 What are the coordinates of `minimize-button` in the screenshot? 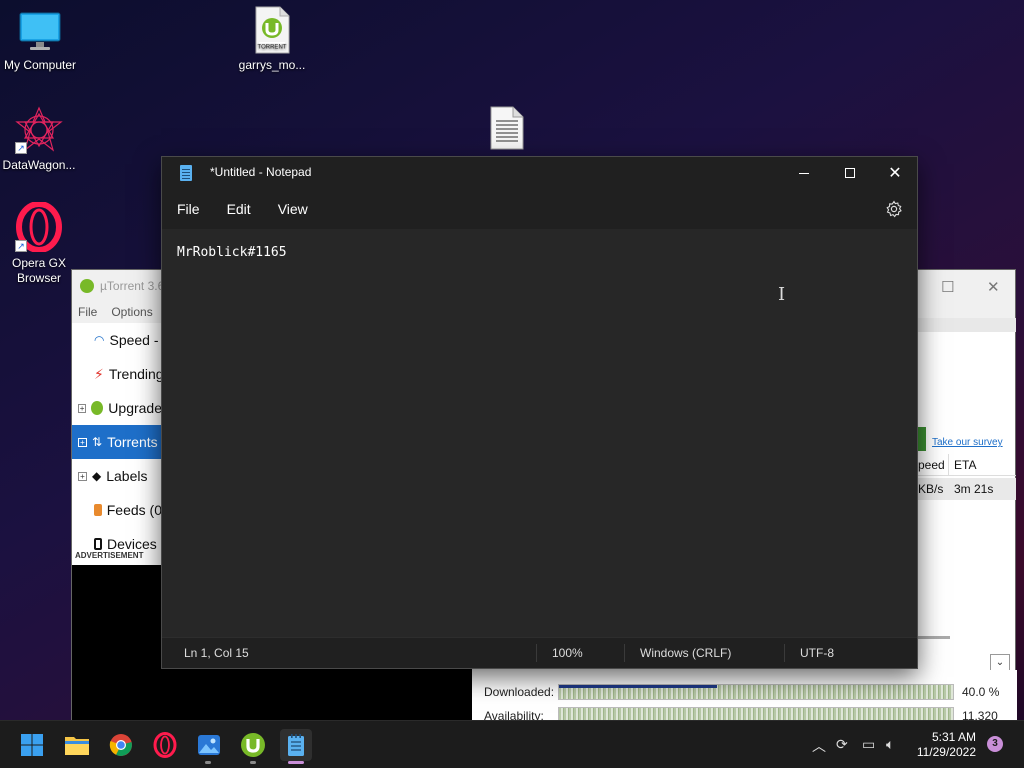 It's located at (804, 173).